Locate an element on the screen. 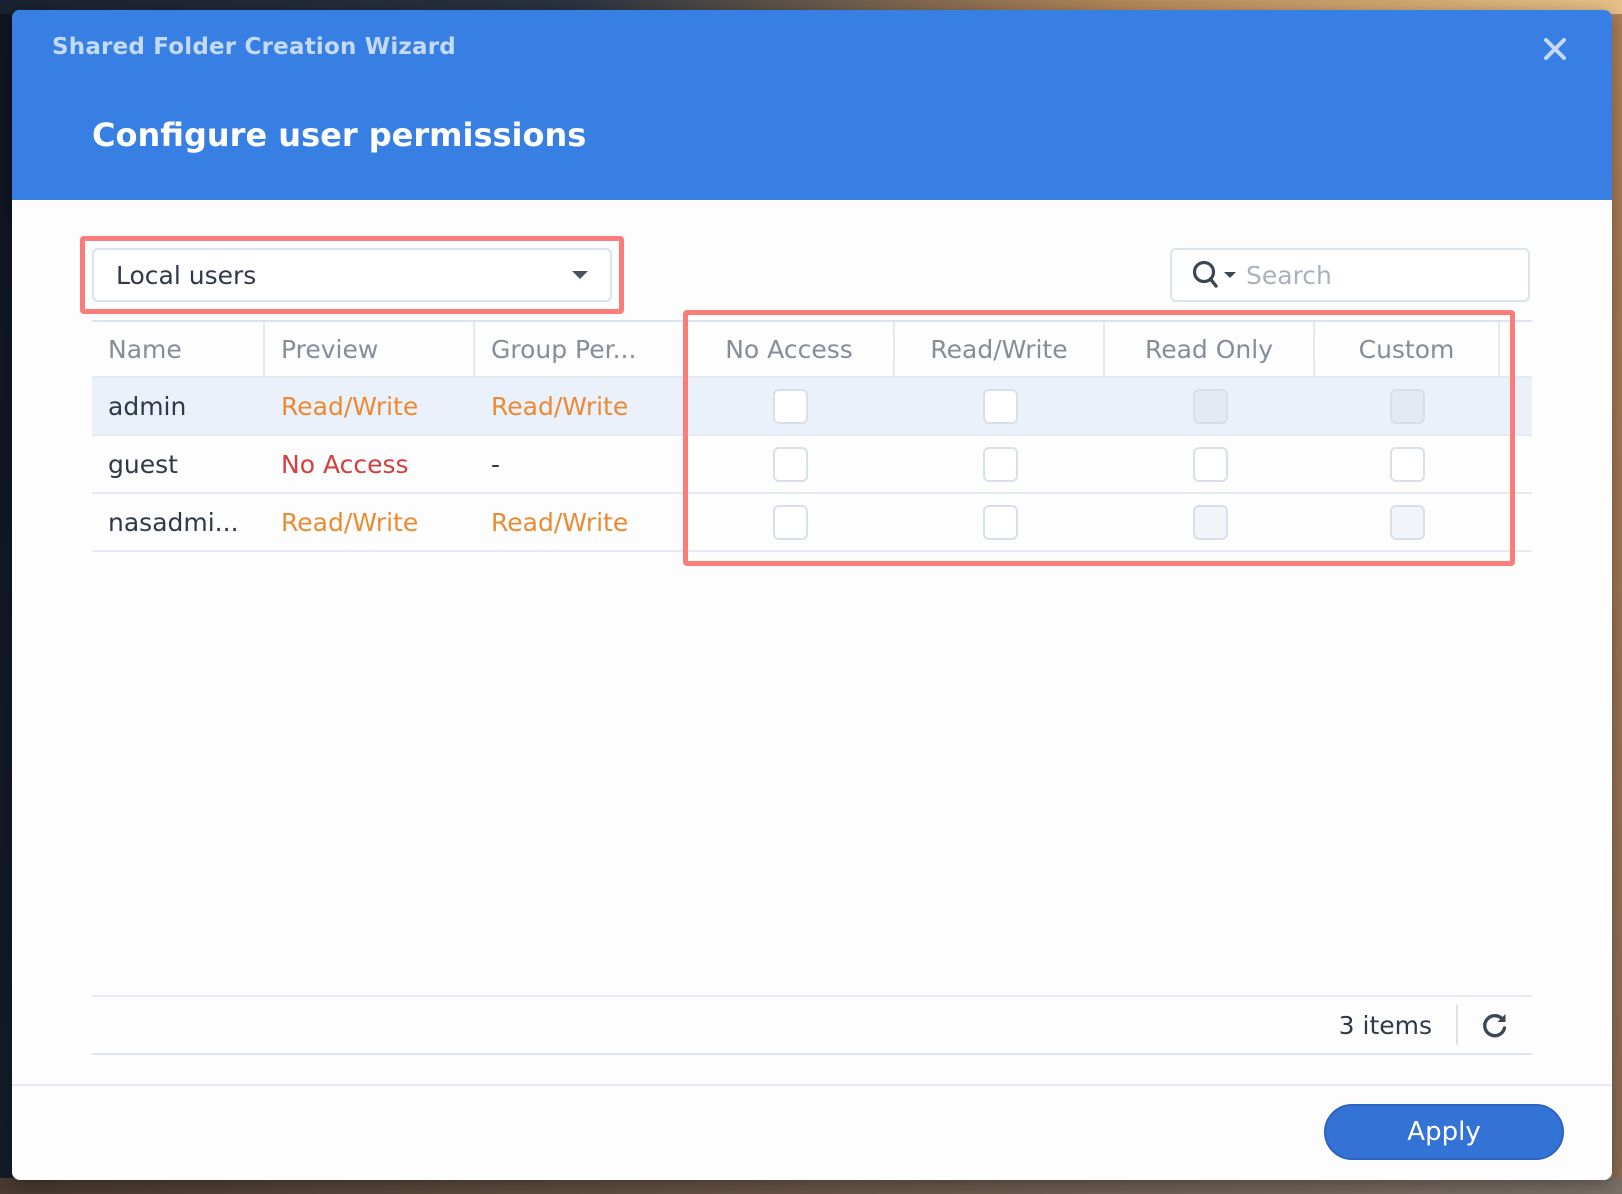  user-type-selected: Local users is located at coordinates (186, 275).